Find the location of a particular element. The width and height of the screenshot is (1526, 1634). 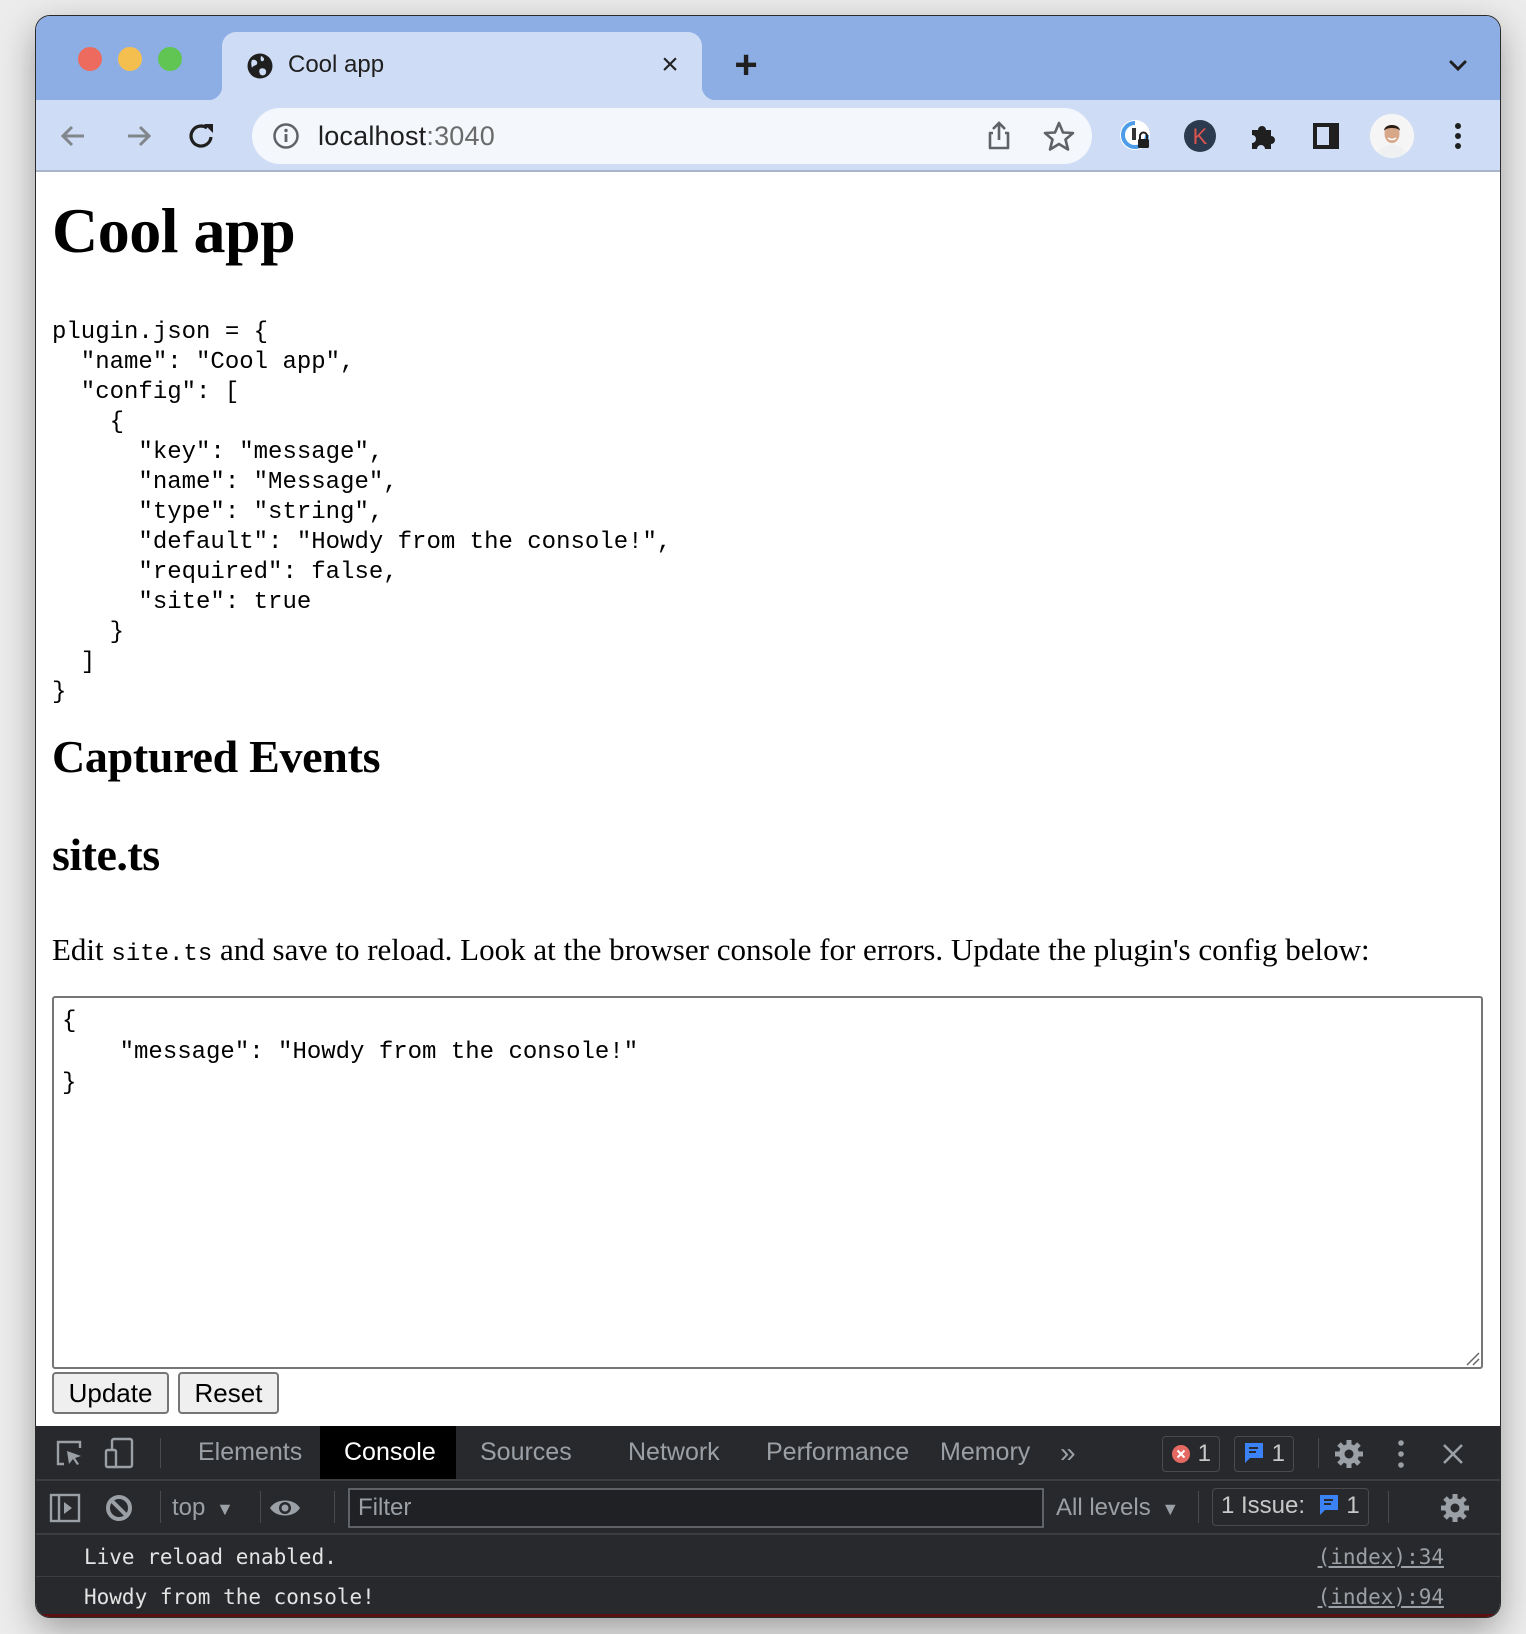

globe-icon is located at coordinates (260, 66).